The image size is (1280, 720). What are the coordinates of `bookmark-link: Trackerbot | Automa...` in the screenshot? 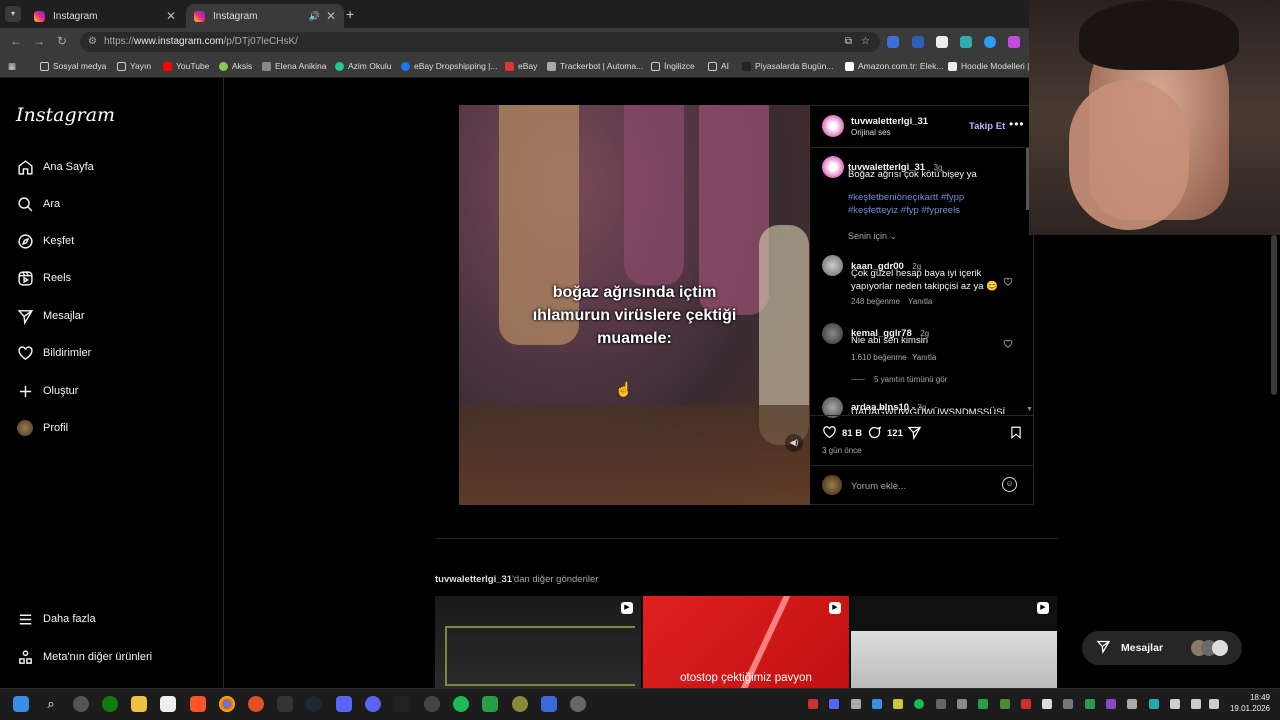 It's located at (595, 66).